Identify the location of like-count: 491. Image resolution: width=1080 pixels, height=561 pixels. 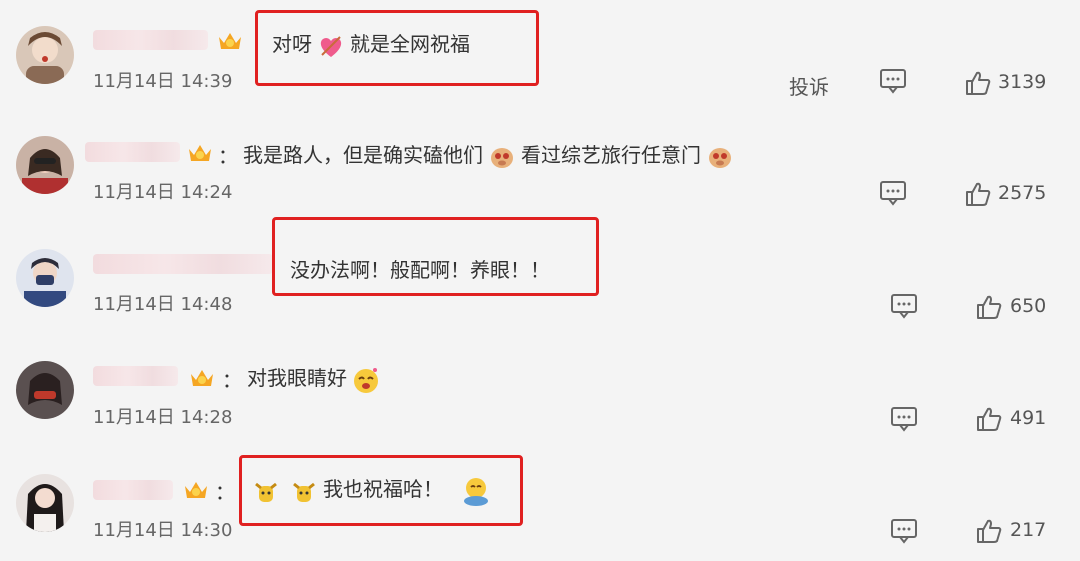
(1028, 418).